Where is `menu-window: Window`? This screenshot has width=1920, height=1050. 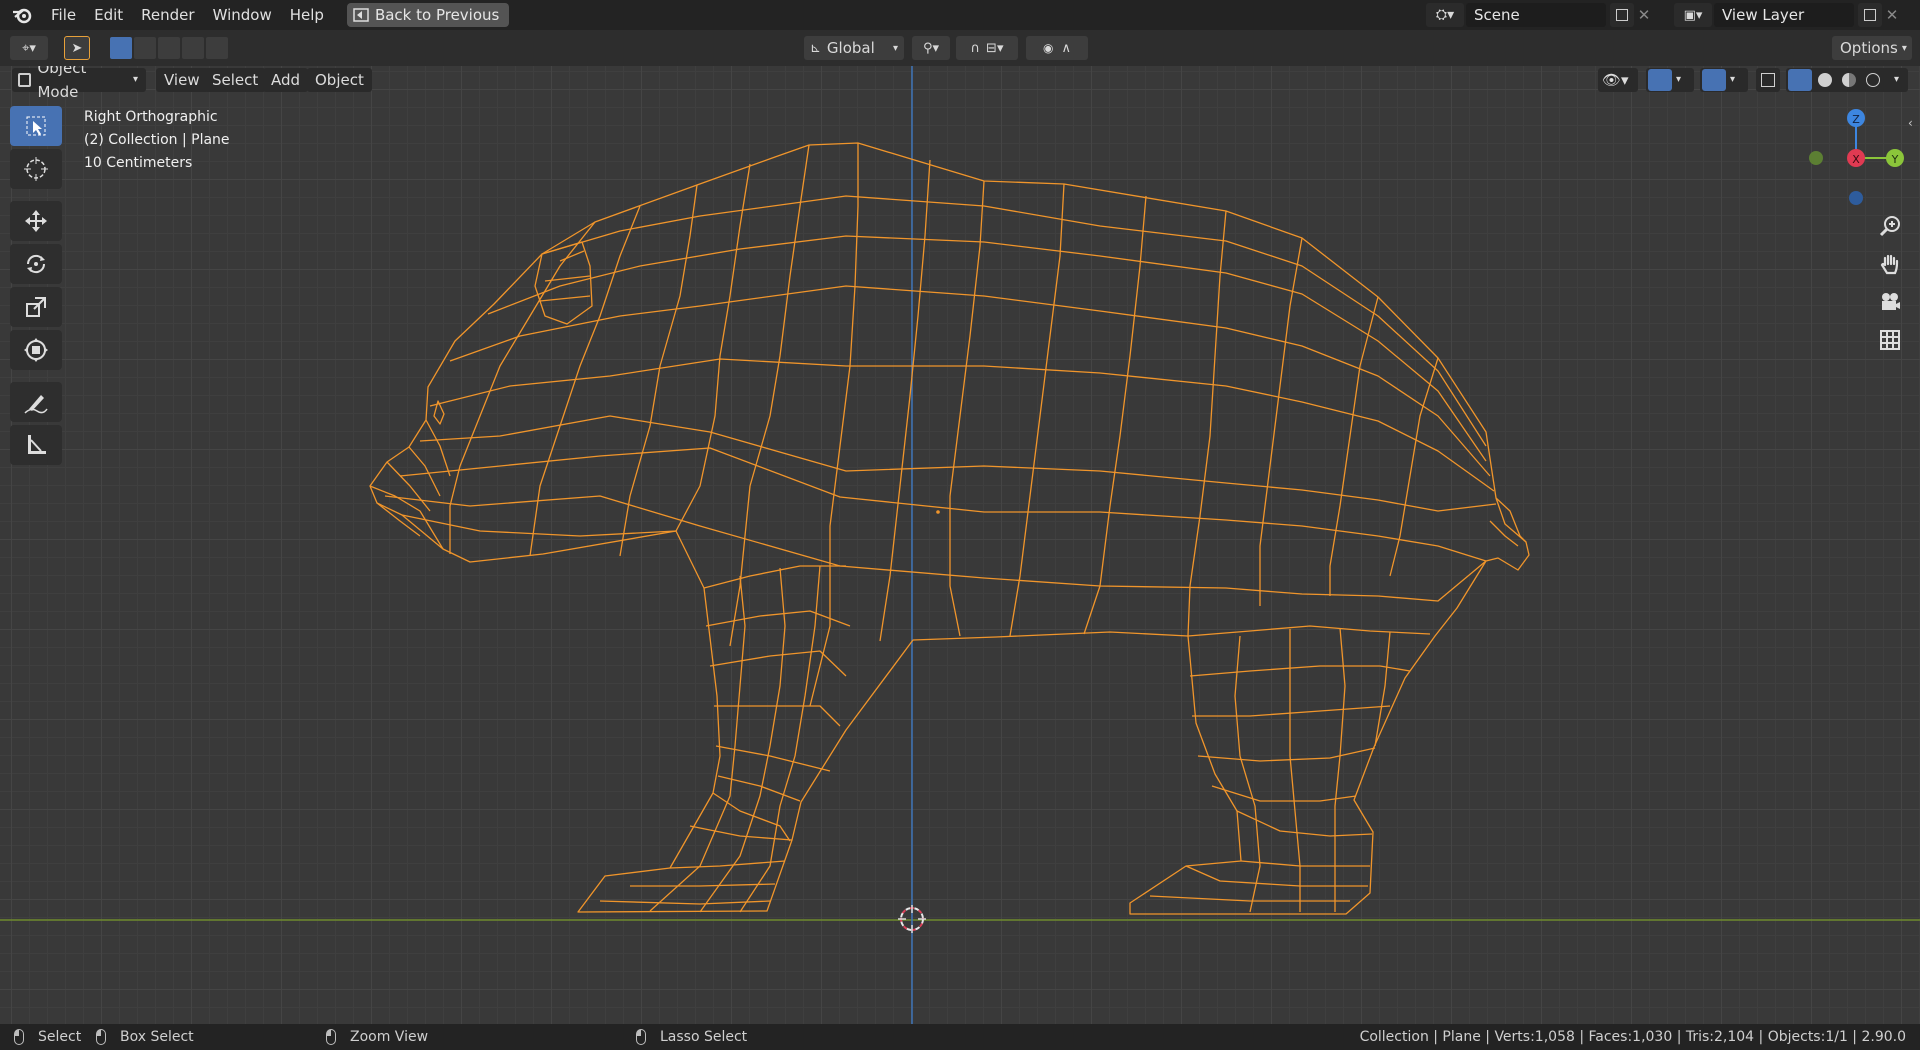 menu-window: Window is located at coordinates (242, 15).